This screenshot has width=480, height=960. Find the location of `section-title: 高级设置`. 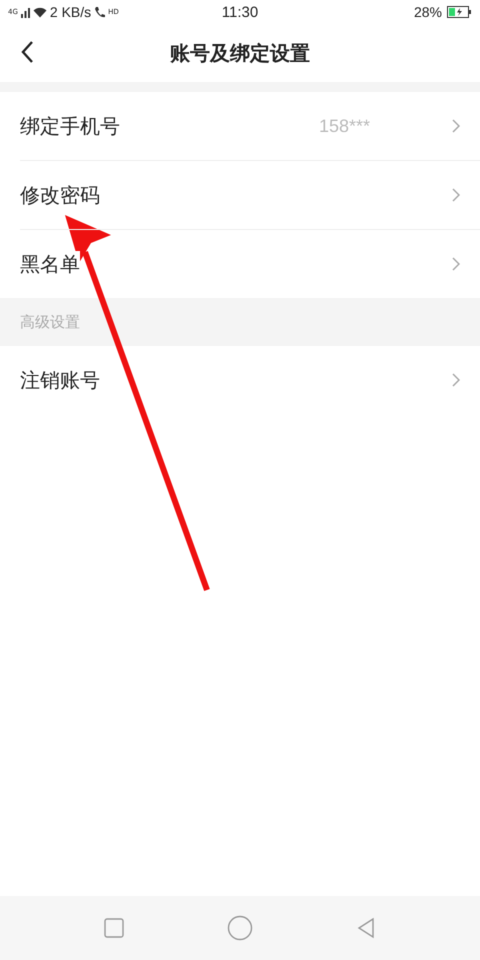

section-title: 高级设置 is located at coordinates (50, 322).